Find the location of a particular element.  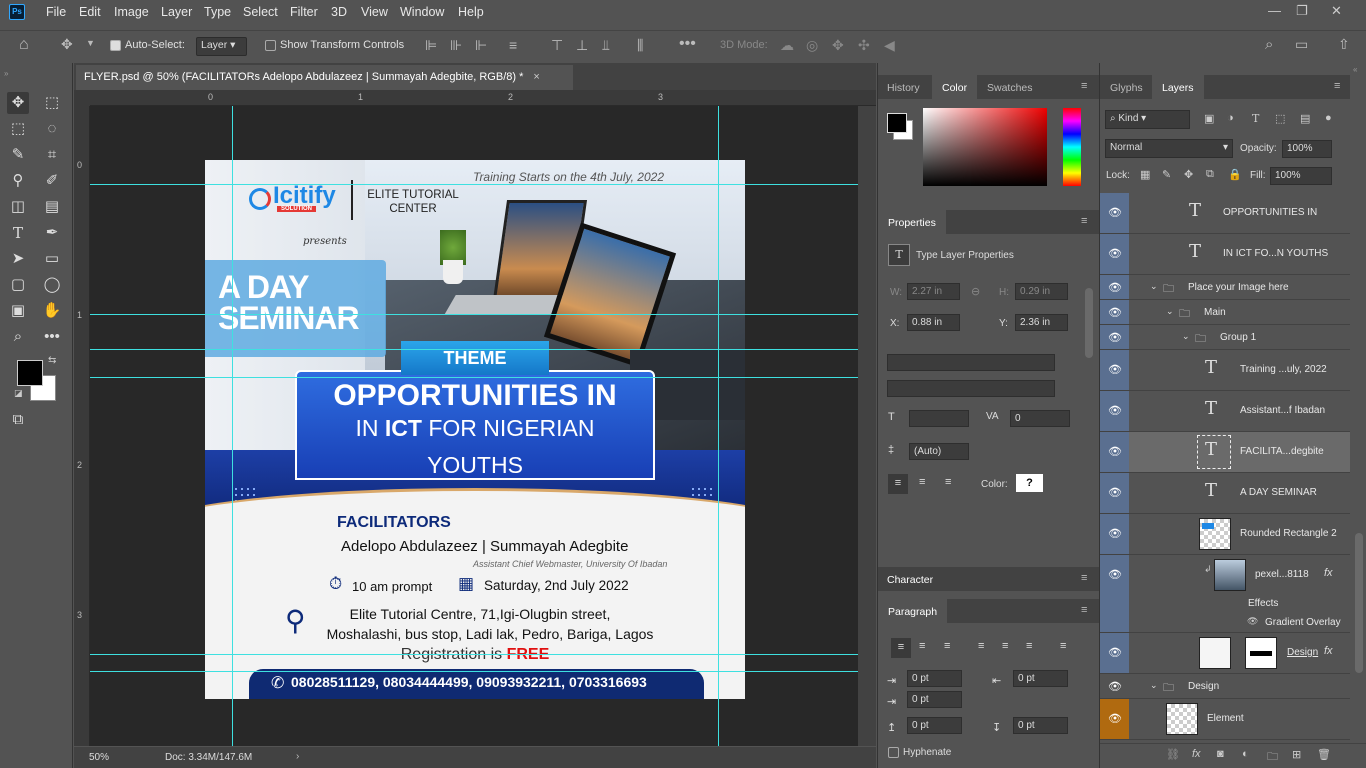

layer-group-row: 👁 ⌄ 🗀 Main is located at coordinates (1225, 312).